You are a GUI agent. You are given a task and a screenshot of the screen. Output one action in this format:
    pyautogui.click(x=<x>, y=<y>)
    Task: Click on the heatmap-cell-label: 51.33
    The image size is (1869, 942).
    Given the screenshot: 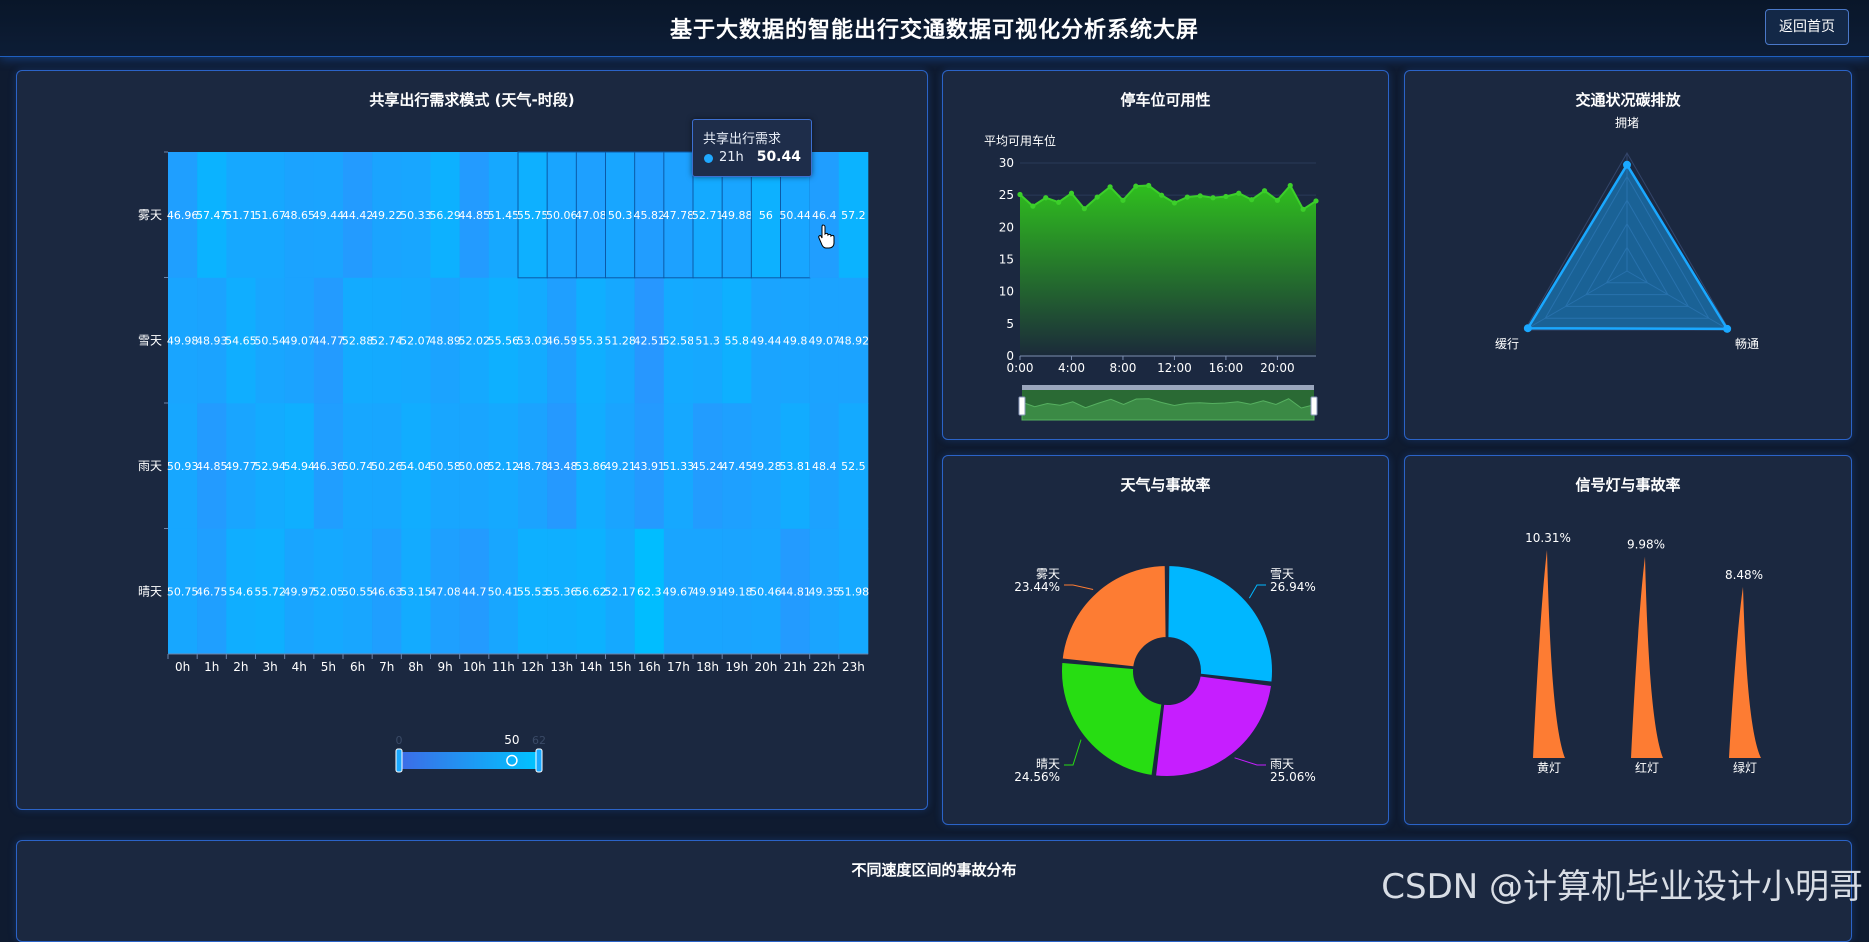 What is the action you would take?
    pyautogui.click(x=679, y=466)
    